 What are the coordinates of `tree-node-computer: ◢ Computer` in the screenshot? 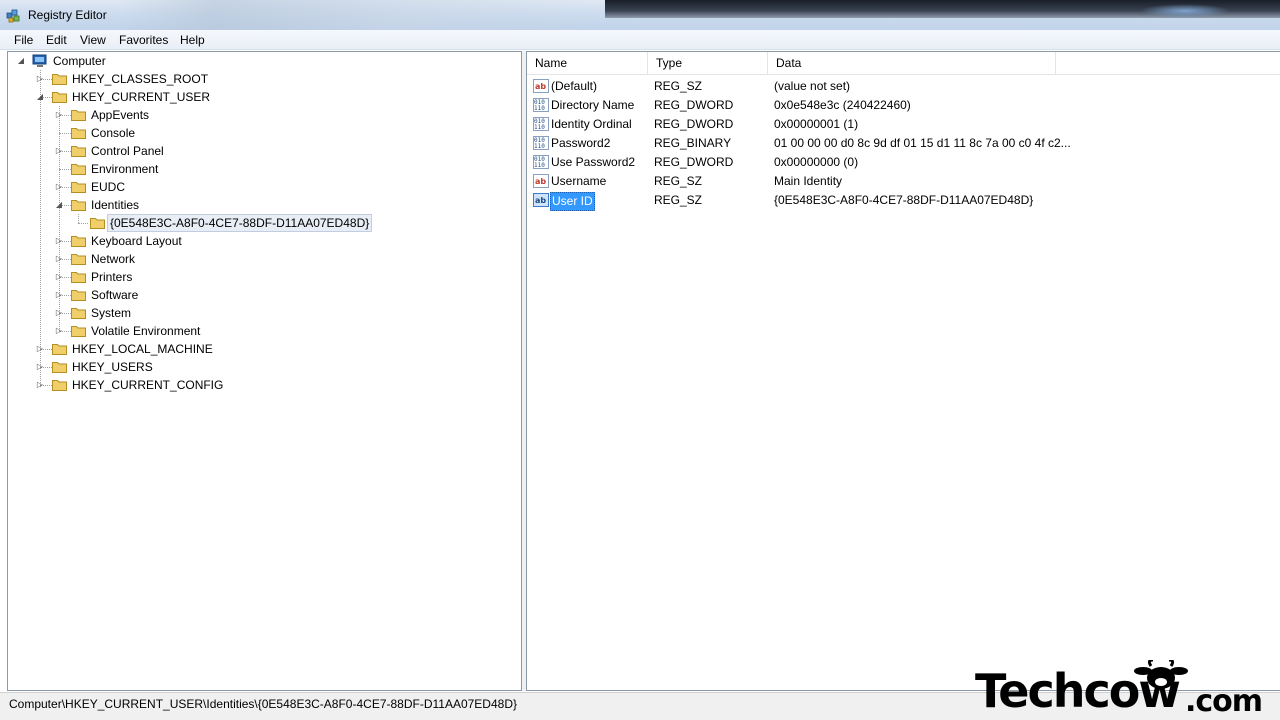 It's located at (108, 61).